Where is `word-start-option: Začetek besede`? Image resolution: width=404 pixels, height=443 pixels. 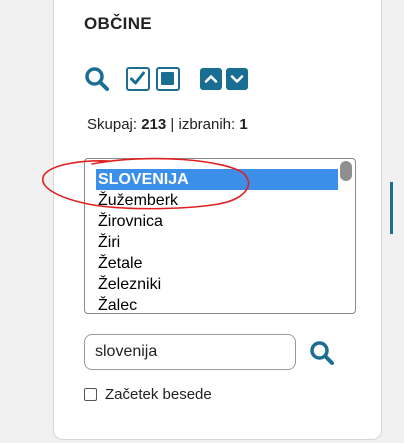 word-start-option: Začetek besede is located at coordinates (148, 394).